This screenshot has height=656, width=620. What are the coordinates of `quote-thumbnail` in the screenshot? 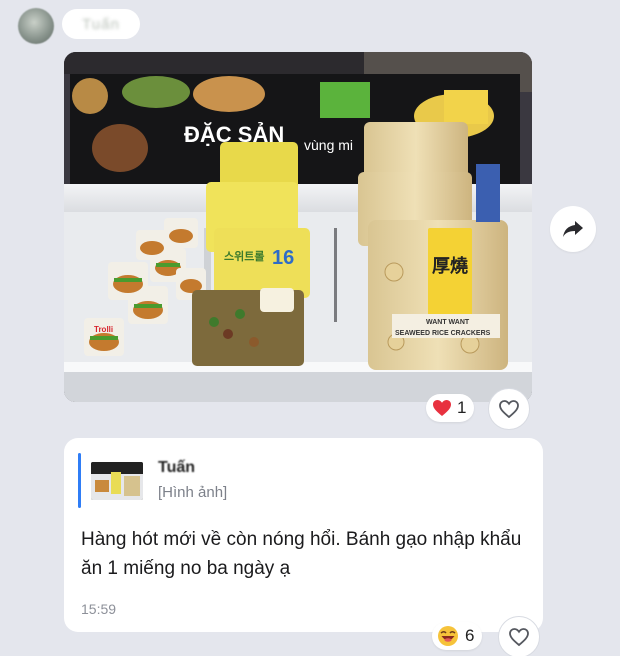 It's located at (117, 481).